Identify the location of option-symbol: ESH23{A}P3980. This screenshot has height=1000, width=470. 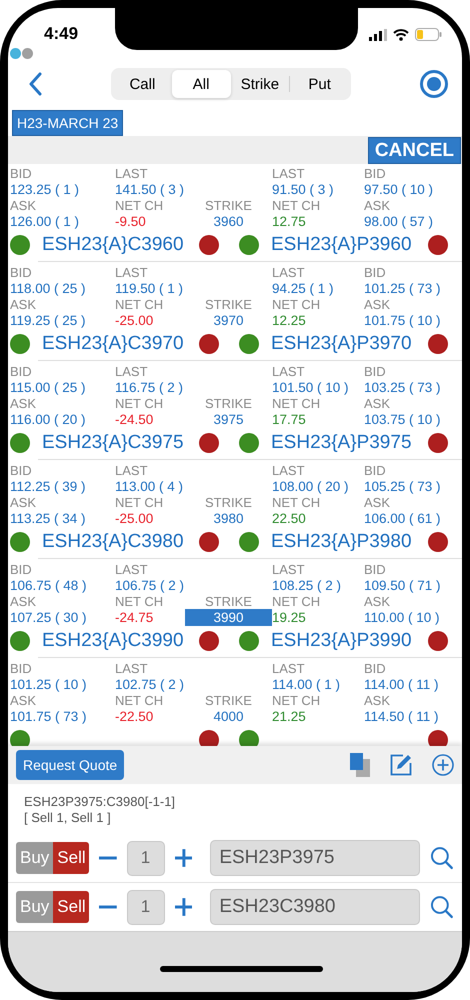
(343, 542).